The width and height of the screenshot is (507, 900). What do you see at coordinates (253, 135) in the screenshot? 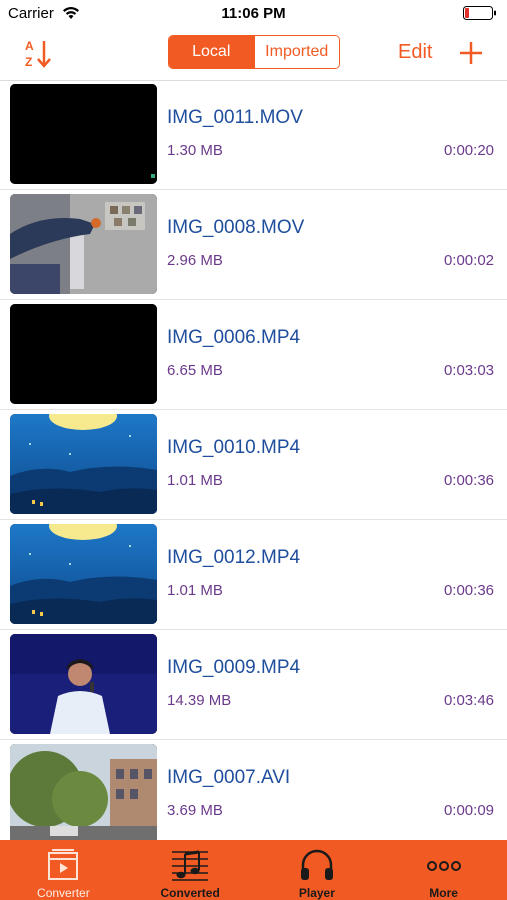
I see `list-item: IMG_0011.MOV 1.30 MB 0:00:20` at bounding box center [253, 135].